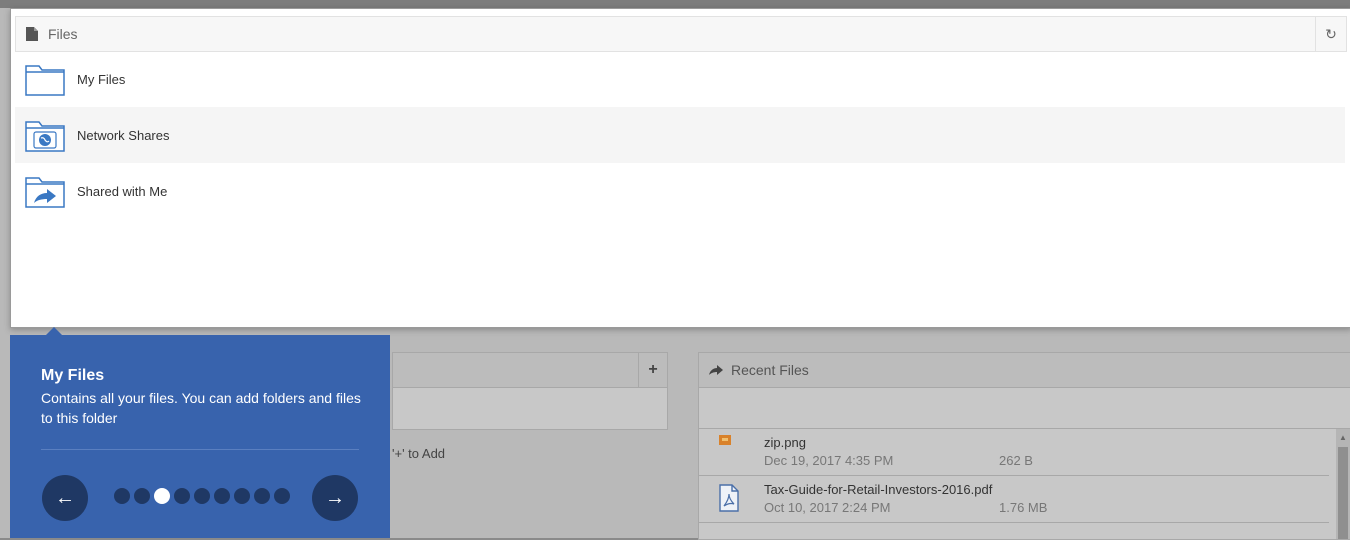 Image resolution: width=1350 pixels, height=540 pixels. What do you see at coordinates (45, 80) in the screenshot?
I see `folder-icon` at bounding box center [45, 80].